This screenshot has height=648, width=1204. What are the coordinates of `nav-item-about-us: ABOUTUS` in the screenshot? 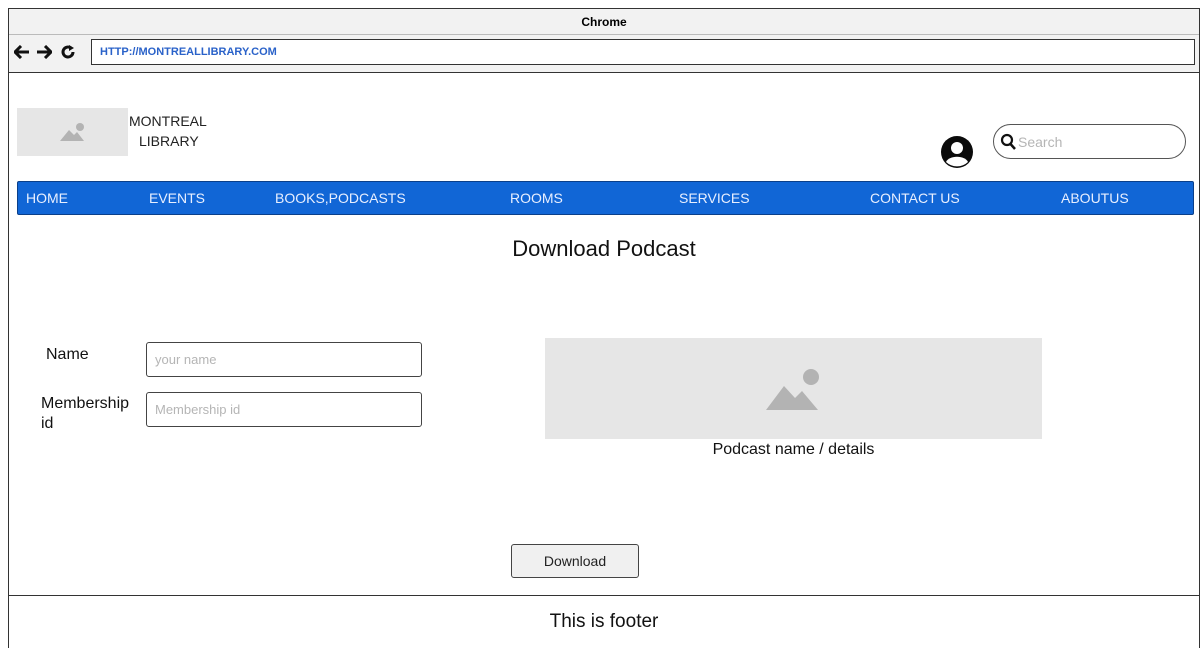 It's located at (1095, 198).